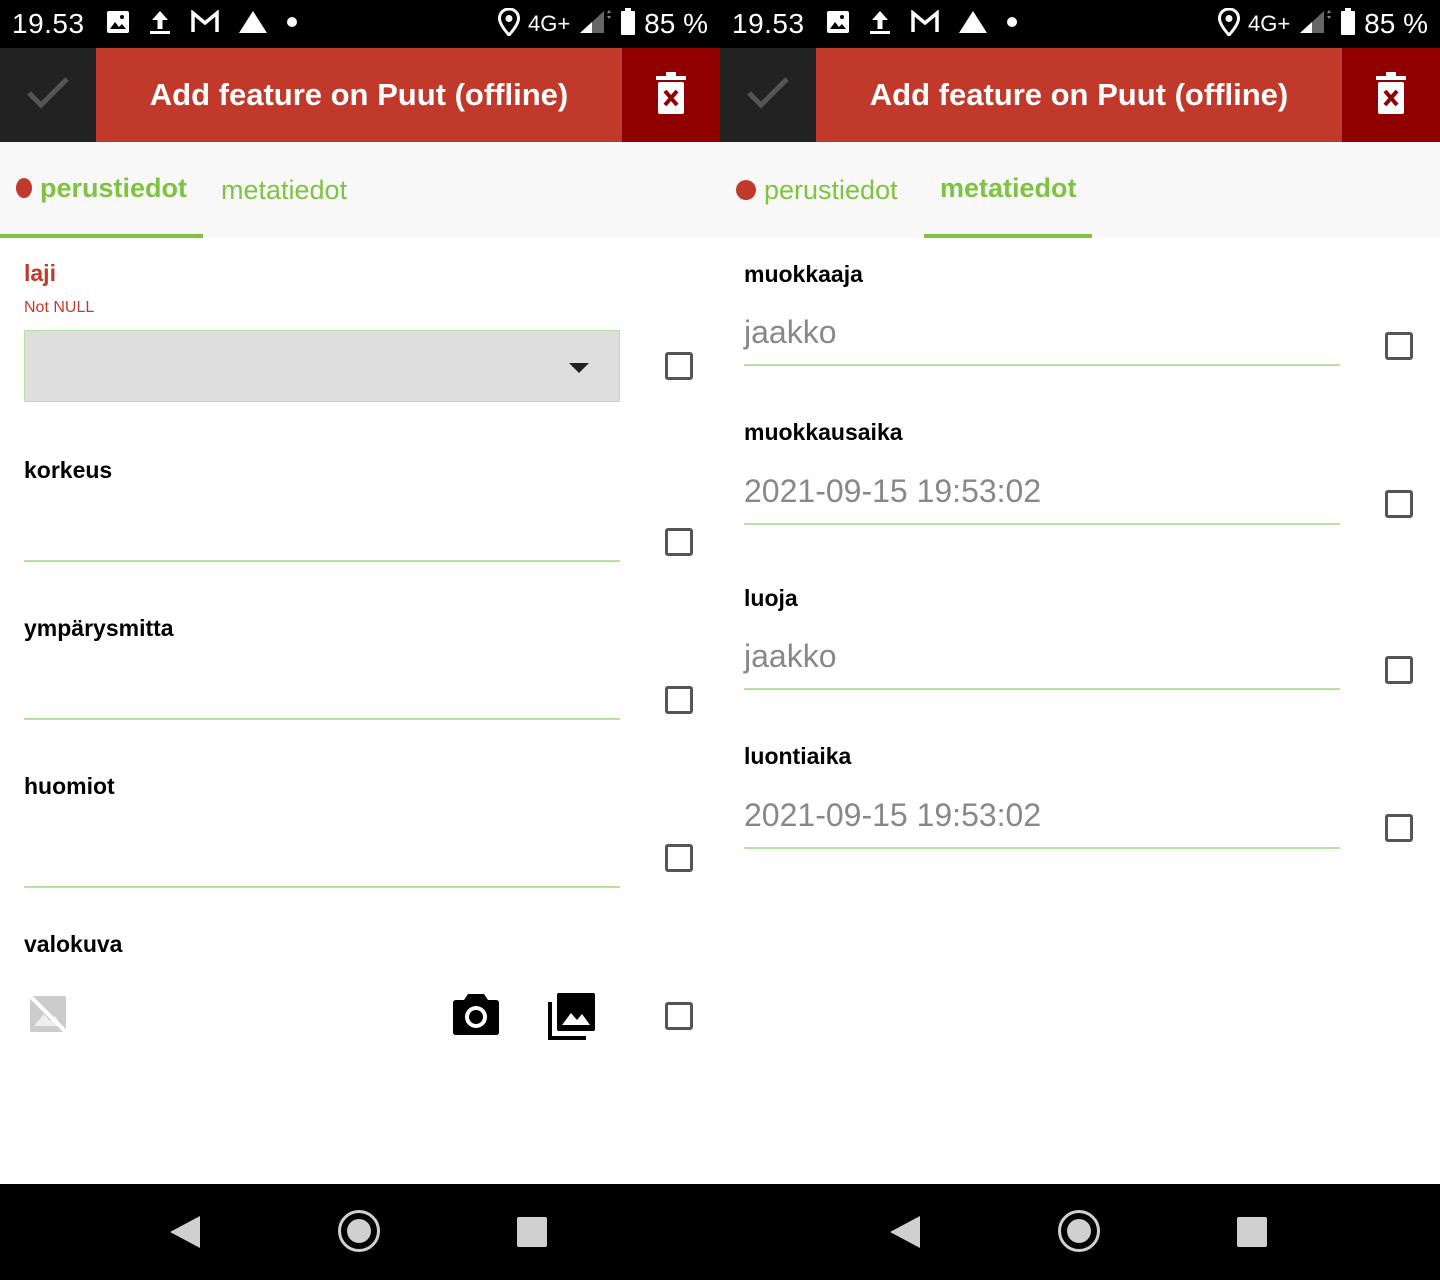 The image size is (1440, 1280). Describe the element at coordinates (803, 274) in the screenshot. I see `field-label-muokkaaja: muokkaaja` at that location.